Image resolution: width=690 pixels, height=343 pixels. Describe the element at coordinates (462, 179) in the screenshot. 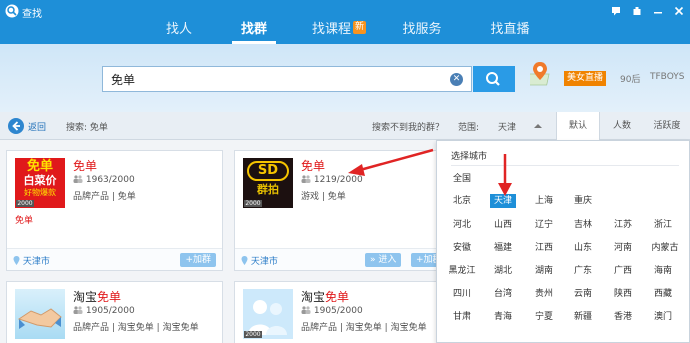

I see `city-option-all: 全国` at that location.